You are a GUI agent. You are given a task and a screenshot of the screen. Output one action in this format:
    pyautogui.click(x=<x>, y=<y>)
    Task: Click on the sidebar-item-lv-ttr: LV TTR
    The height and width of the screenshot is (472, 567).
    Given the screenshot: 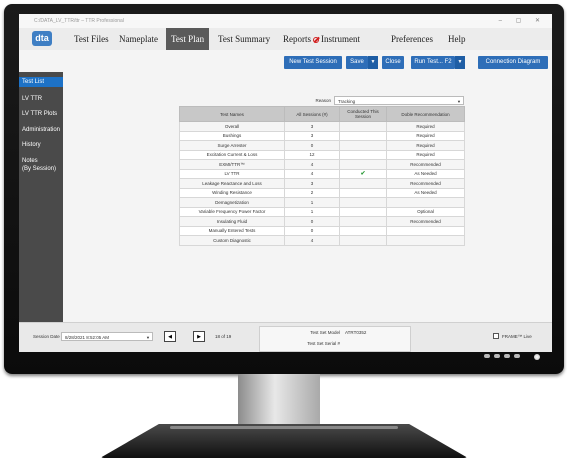 What is the action you would take?
    pyautogui.click(x=41, y=99)
    